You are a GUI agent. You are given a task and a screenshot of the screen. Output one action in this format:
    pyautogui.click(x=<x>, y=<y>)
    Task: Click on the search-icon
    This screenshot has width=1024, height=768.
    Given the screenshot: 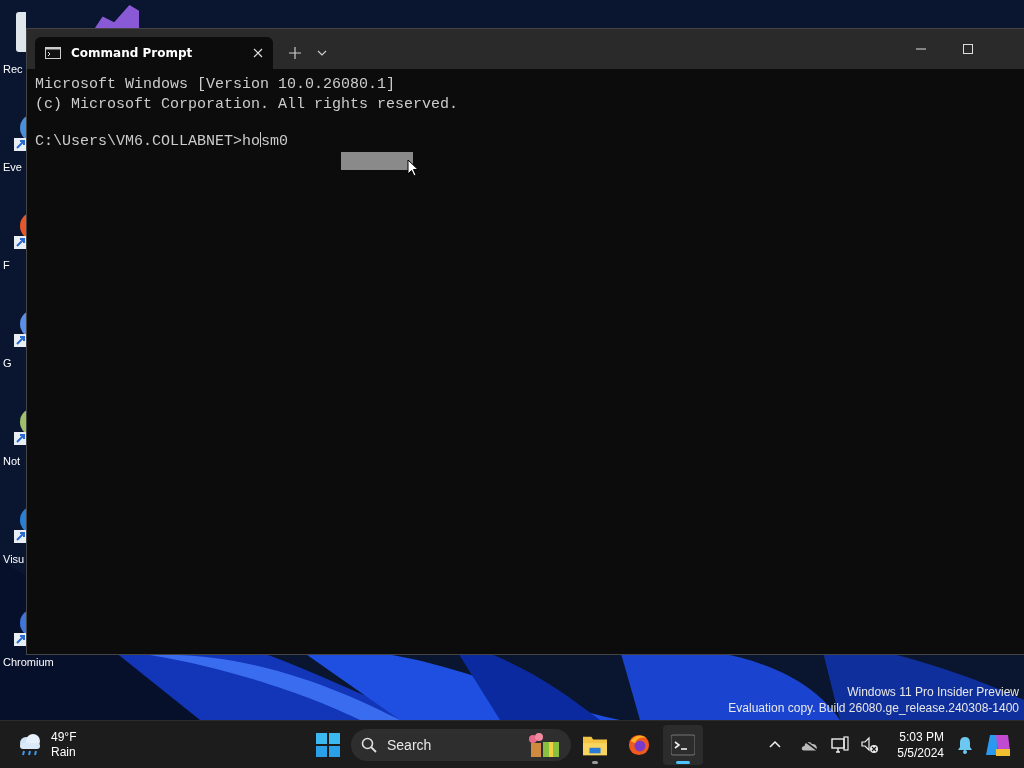 What is the action you would take?
    pyautogui.click(x=369, y=744)
    